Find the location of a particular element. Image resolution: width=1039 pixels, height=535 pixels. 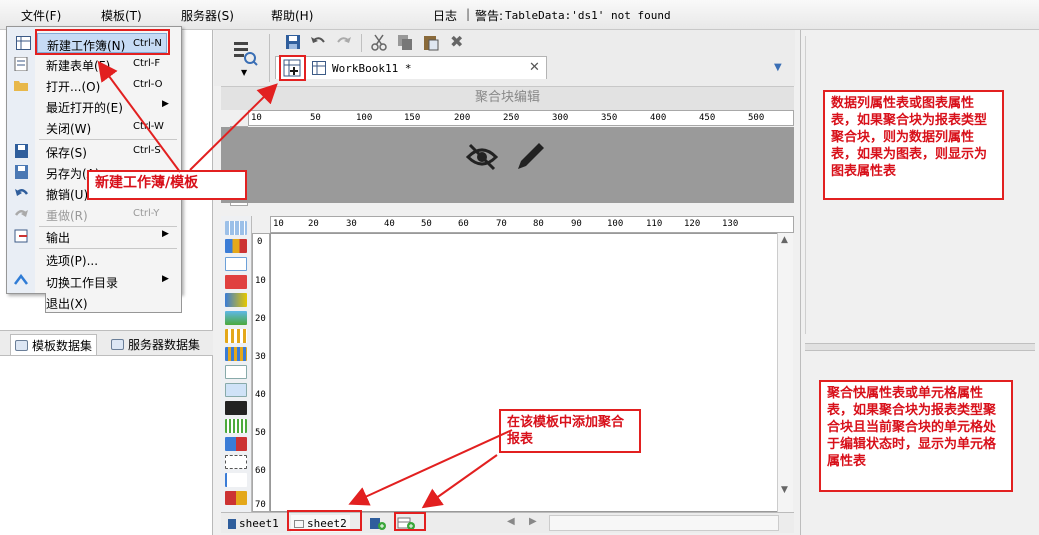

menu-item-shortcut: Ctrl-W is located at coordinates (148, 126).